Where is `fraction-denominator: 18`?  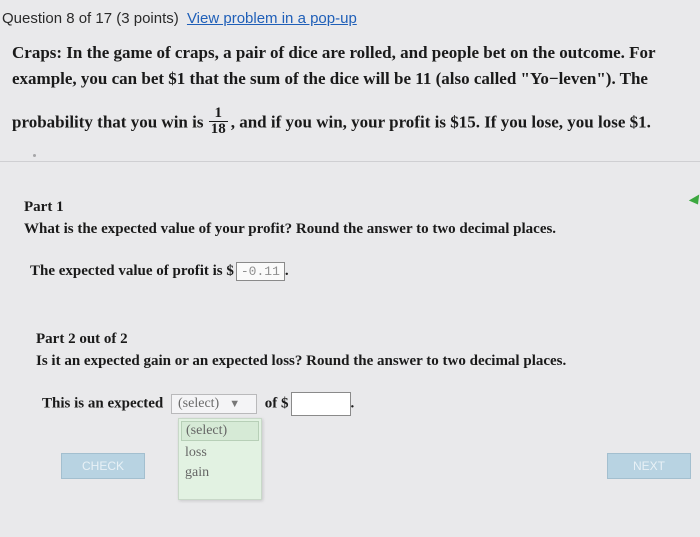
fraction-denominator: 18 is located at coordinates (218, 129).